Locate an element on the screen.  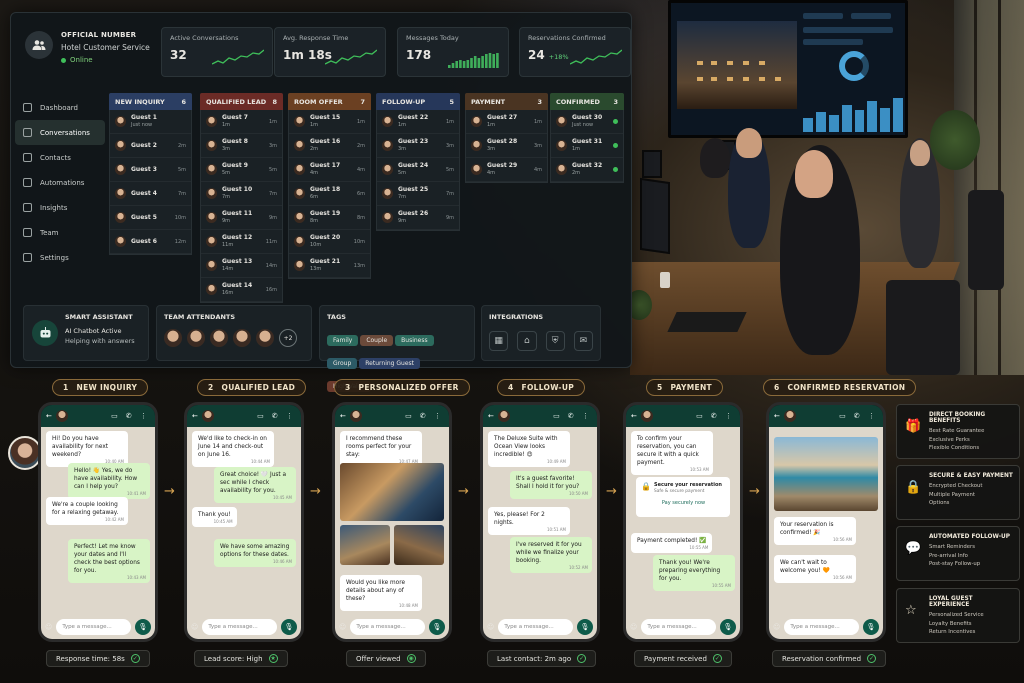
nav-item-insights: Insights is located at coordinates (60, 207).